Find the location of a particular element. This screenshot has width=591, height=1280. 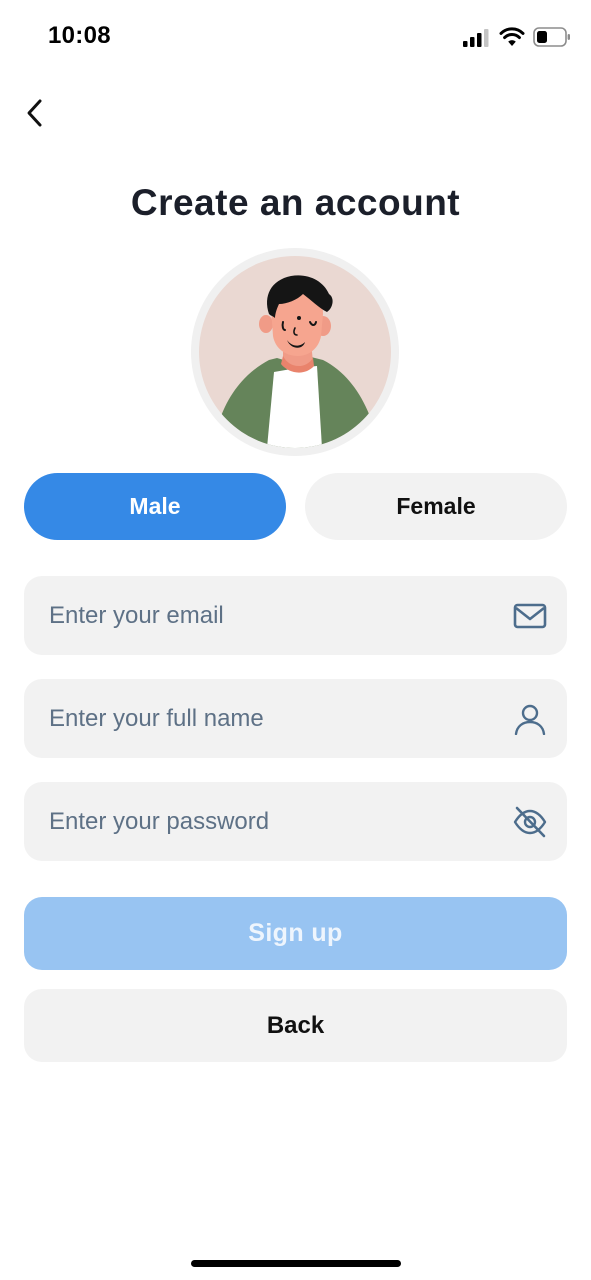

gender-female-label: Female is located at coordinates (436, 506).